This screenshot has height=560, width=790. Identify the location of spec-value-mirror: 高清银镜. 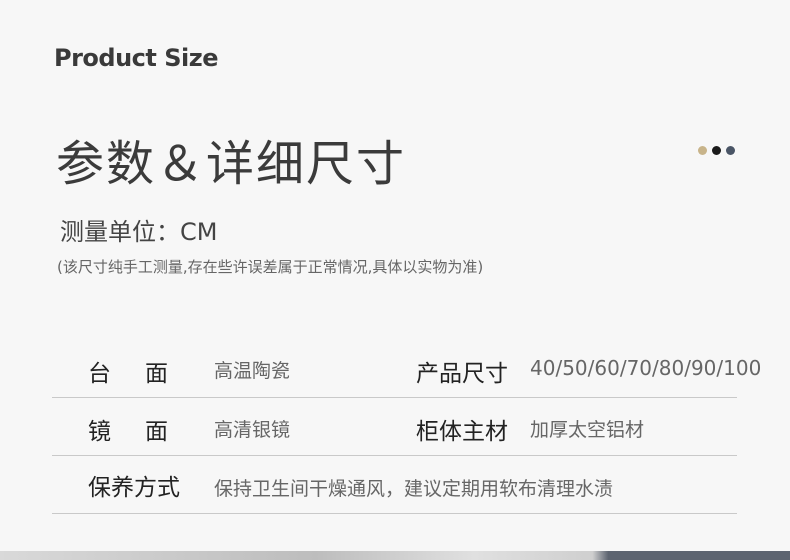
(252, 430).